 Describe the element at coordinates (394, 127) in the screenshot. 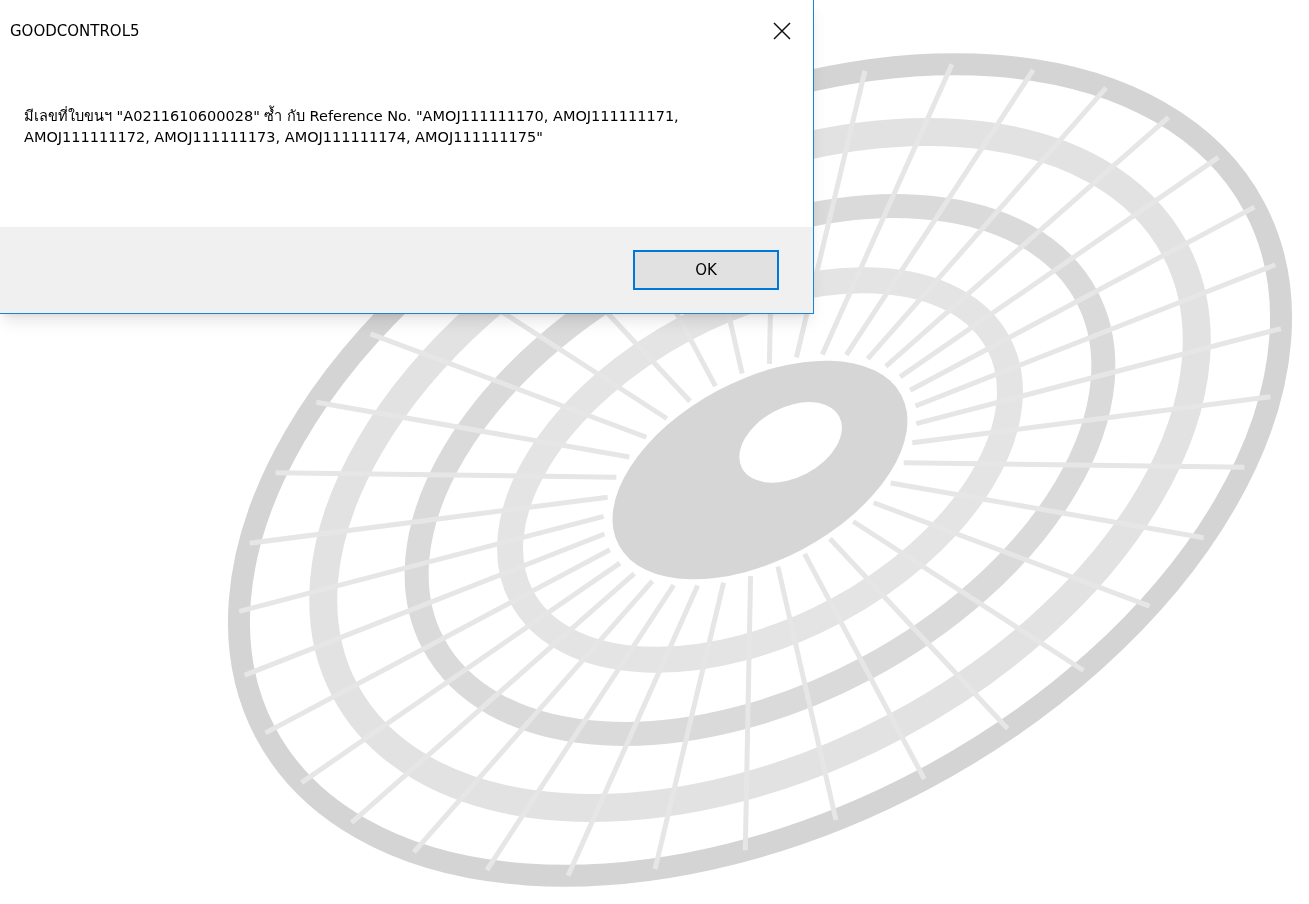

I see `message-text: มีเลขที่ใบขนฯ "A0211610600028" ซ้ำ กับ Reference No. "AMOJ111111170, AMOJ111111171, AMOJ111111172, AMOJ111111173, AMOJ111111174, AMOJ111111175"` at that location.